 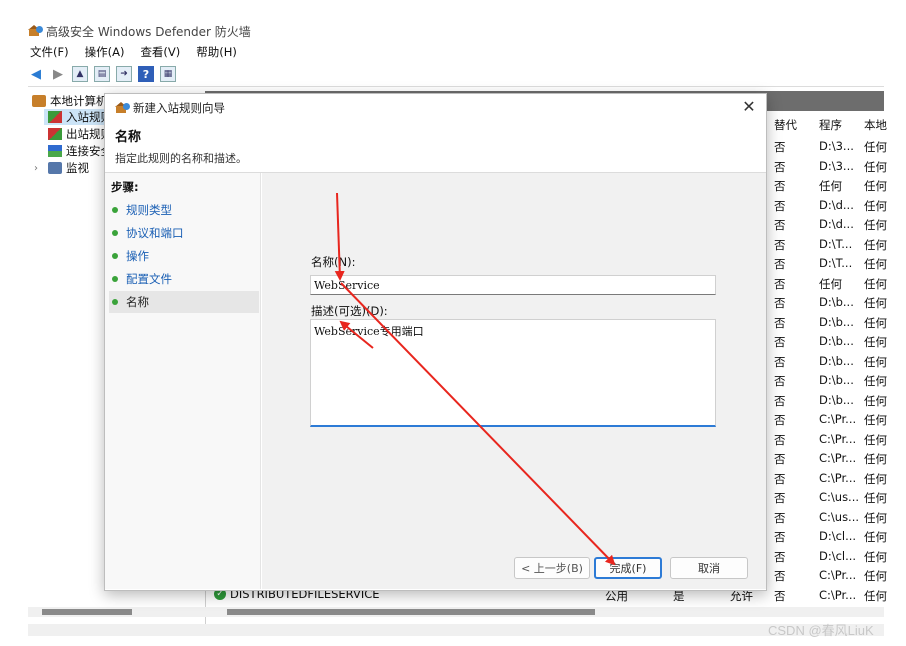 What do you see at coordinates (102, 74) in the screenshot?
I see `show-tree-icon: ▤` at bounding box center [102, 74].